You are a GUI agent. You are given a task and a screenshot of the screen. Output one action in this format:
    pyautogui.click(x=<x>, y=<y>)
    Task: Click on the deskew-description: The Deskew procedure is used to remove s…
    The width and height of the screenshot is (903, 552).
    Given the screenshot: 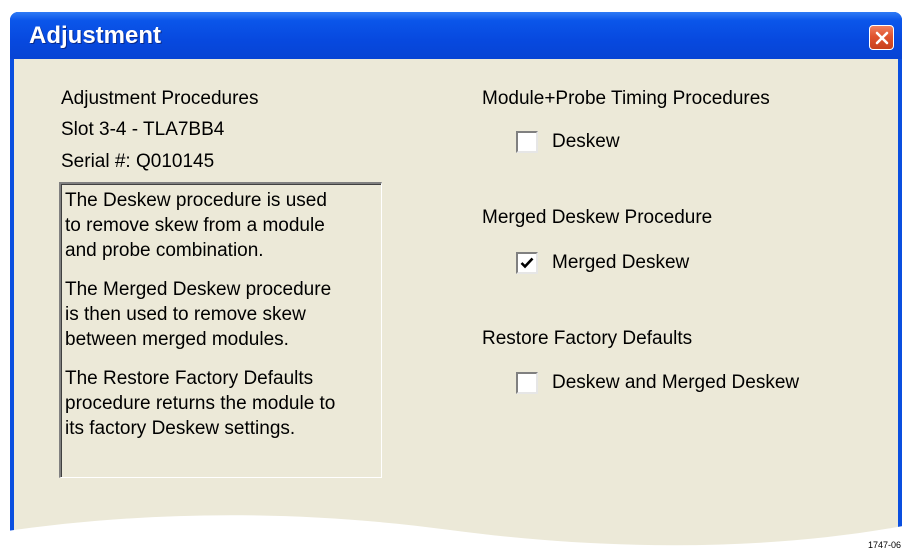 What is the action you would take?
    pyautogui.click(x=196, y=225)
    